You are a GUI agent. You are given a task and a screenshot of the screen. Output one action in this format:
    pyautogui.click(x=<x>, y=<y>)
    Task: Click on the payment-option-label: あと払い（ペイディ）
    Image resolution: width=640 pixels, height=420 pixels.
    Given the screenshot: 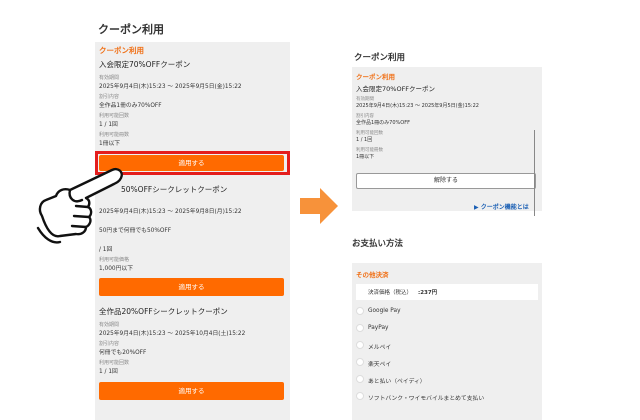 What is the action you would take?
    pyautogui.click(x=397, y=382)
    